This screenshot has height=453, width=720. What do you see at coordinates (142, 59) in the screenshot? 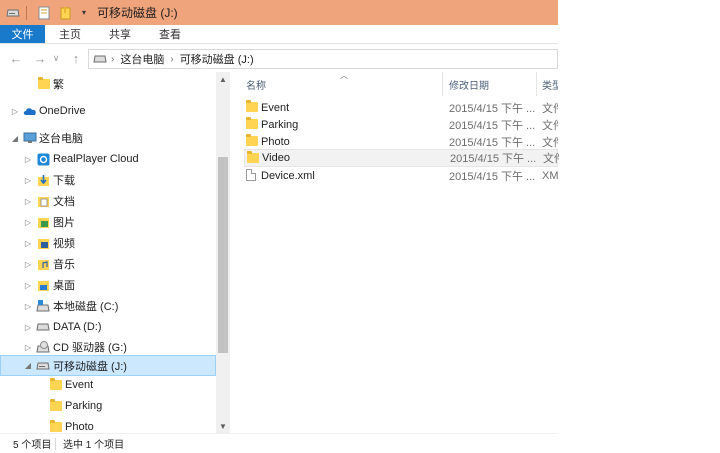
I see `breadcrumb-this-pc: 这台电脑` at bounding box center [142, 59].